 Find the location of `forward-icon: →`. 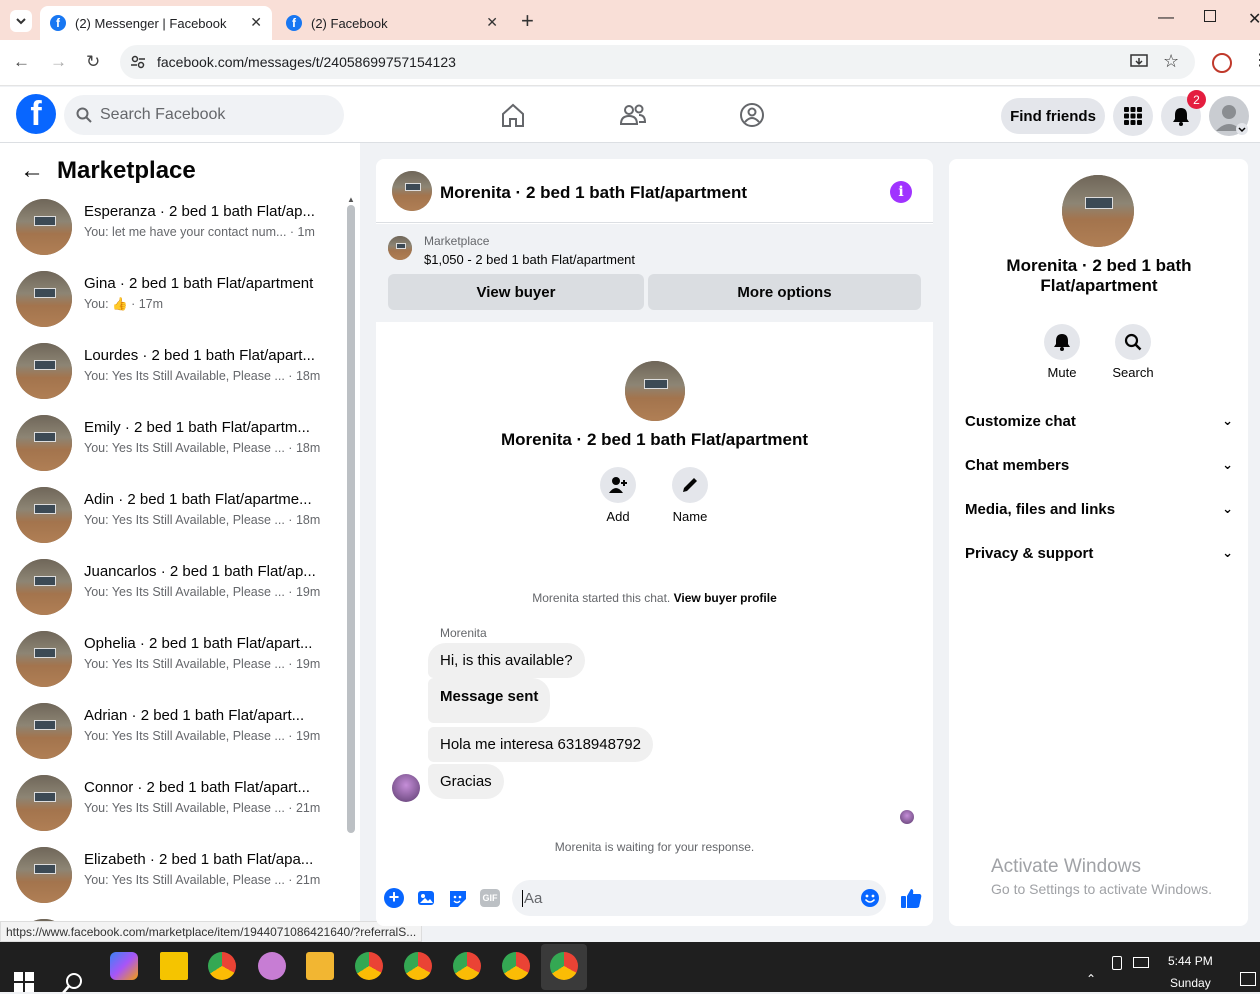

forward-icon: → is located at coordinates (58, 62).